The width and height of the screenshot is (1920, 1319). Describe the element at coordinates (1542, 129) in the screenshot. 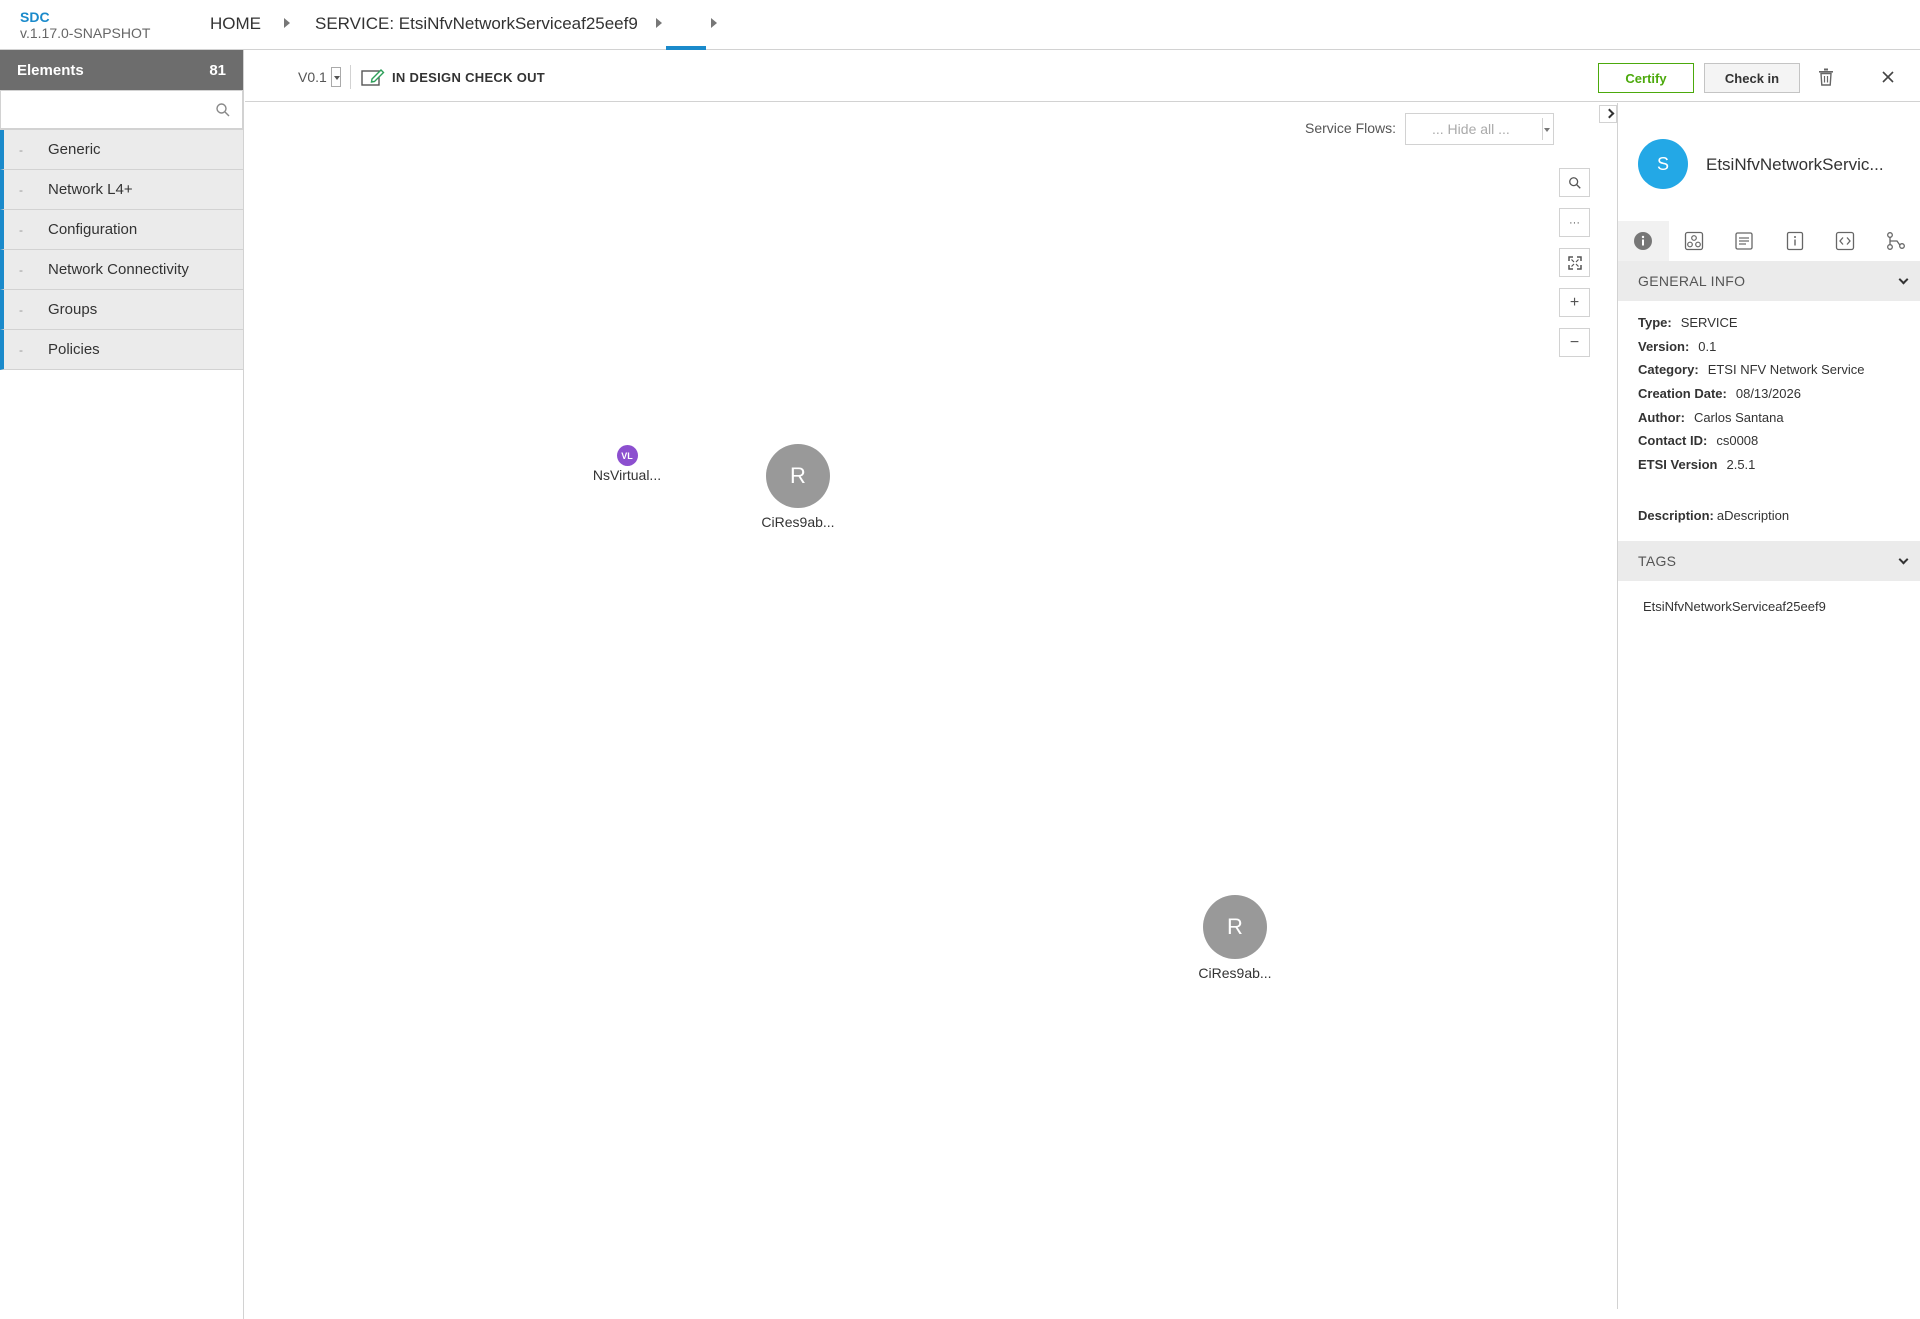

I see `select-divider` at that location.